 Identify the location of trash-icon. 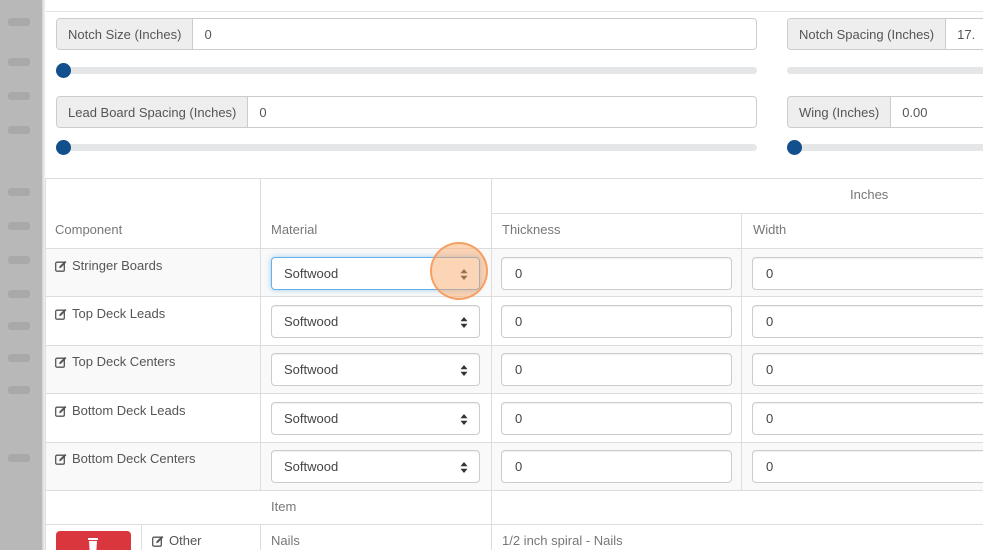
(93, 544).